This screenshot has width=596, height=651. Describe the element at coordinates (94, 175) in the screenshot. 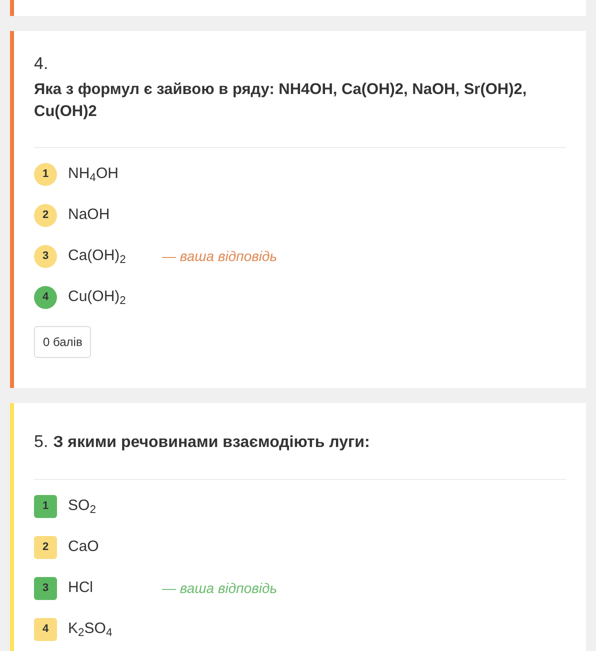

I see `option-text: NH$_{4}$OH` at that location.